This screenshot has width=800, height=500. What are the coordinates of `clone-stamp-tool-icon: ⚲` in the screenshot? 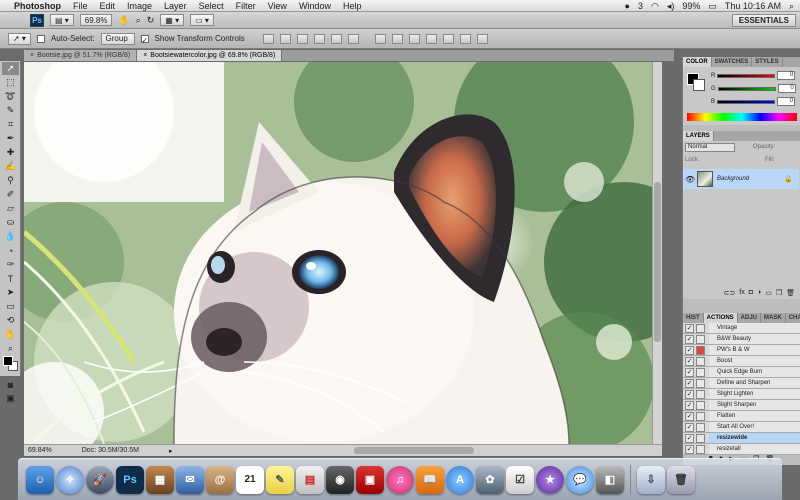 It's located at (10, 180).